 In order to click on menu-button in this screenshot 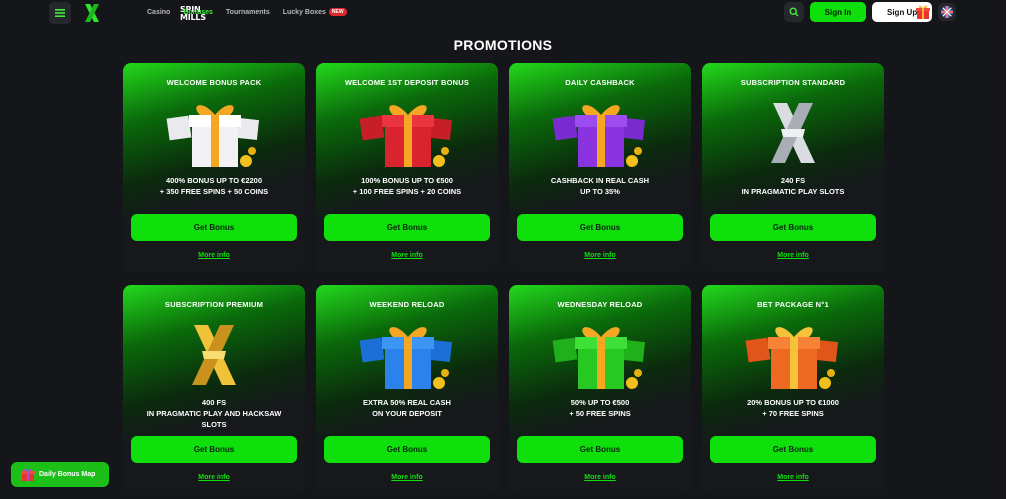, I will do `click(60, 13)`.